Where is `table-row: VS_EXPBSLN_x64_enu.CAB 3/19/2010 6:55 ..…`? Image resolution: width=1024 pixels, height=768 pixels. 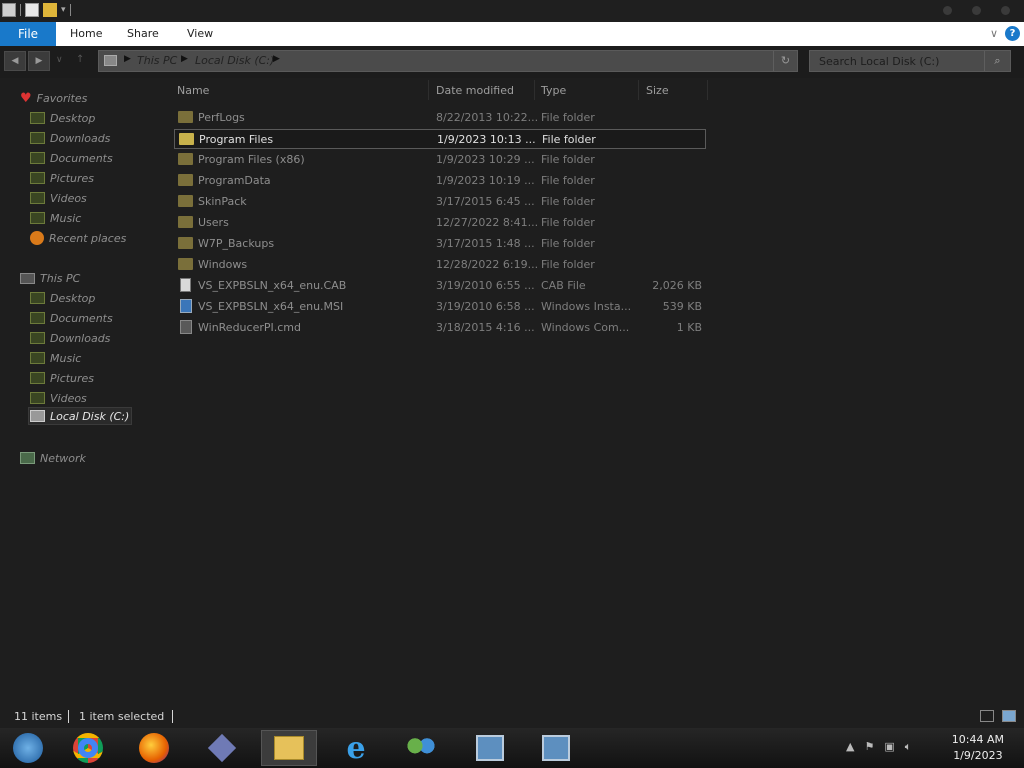
table-row: VS_EXPBSLN_x64_enu.CAB 3/19/2010 6:55 ..… is located at coordinates (440, 286).